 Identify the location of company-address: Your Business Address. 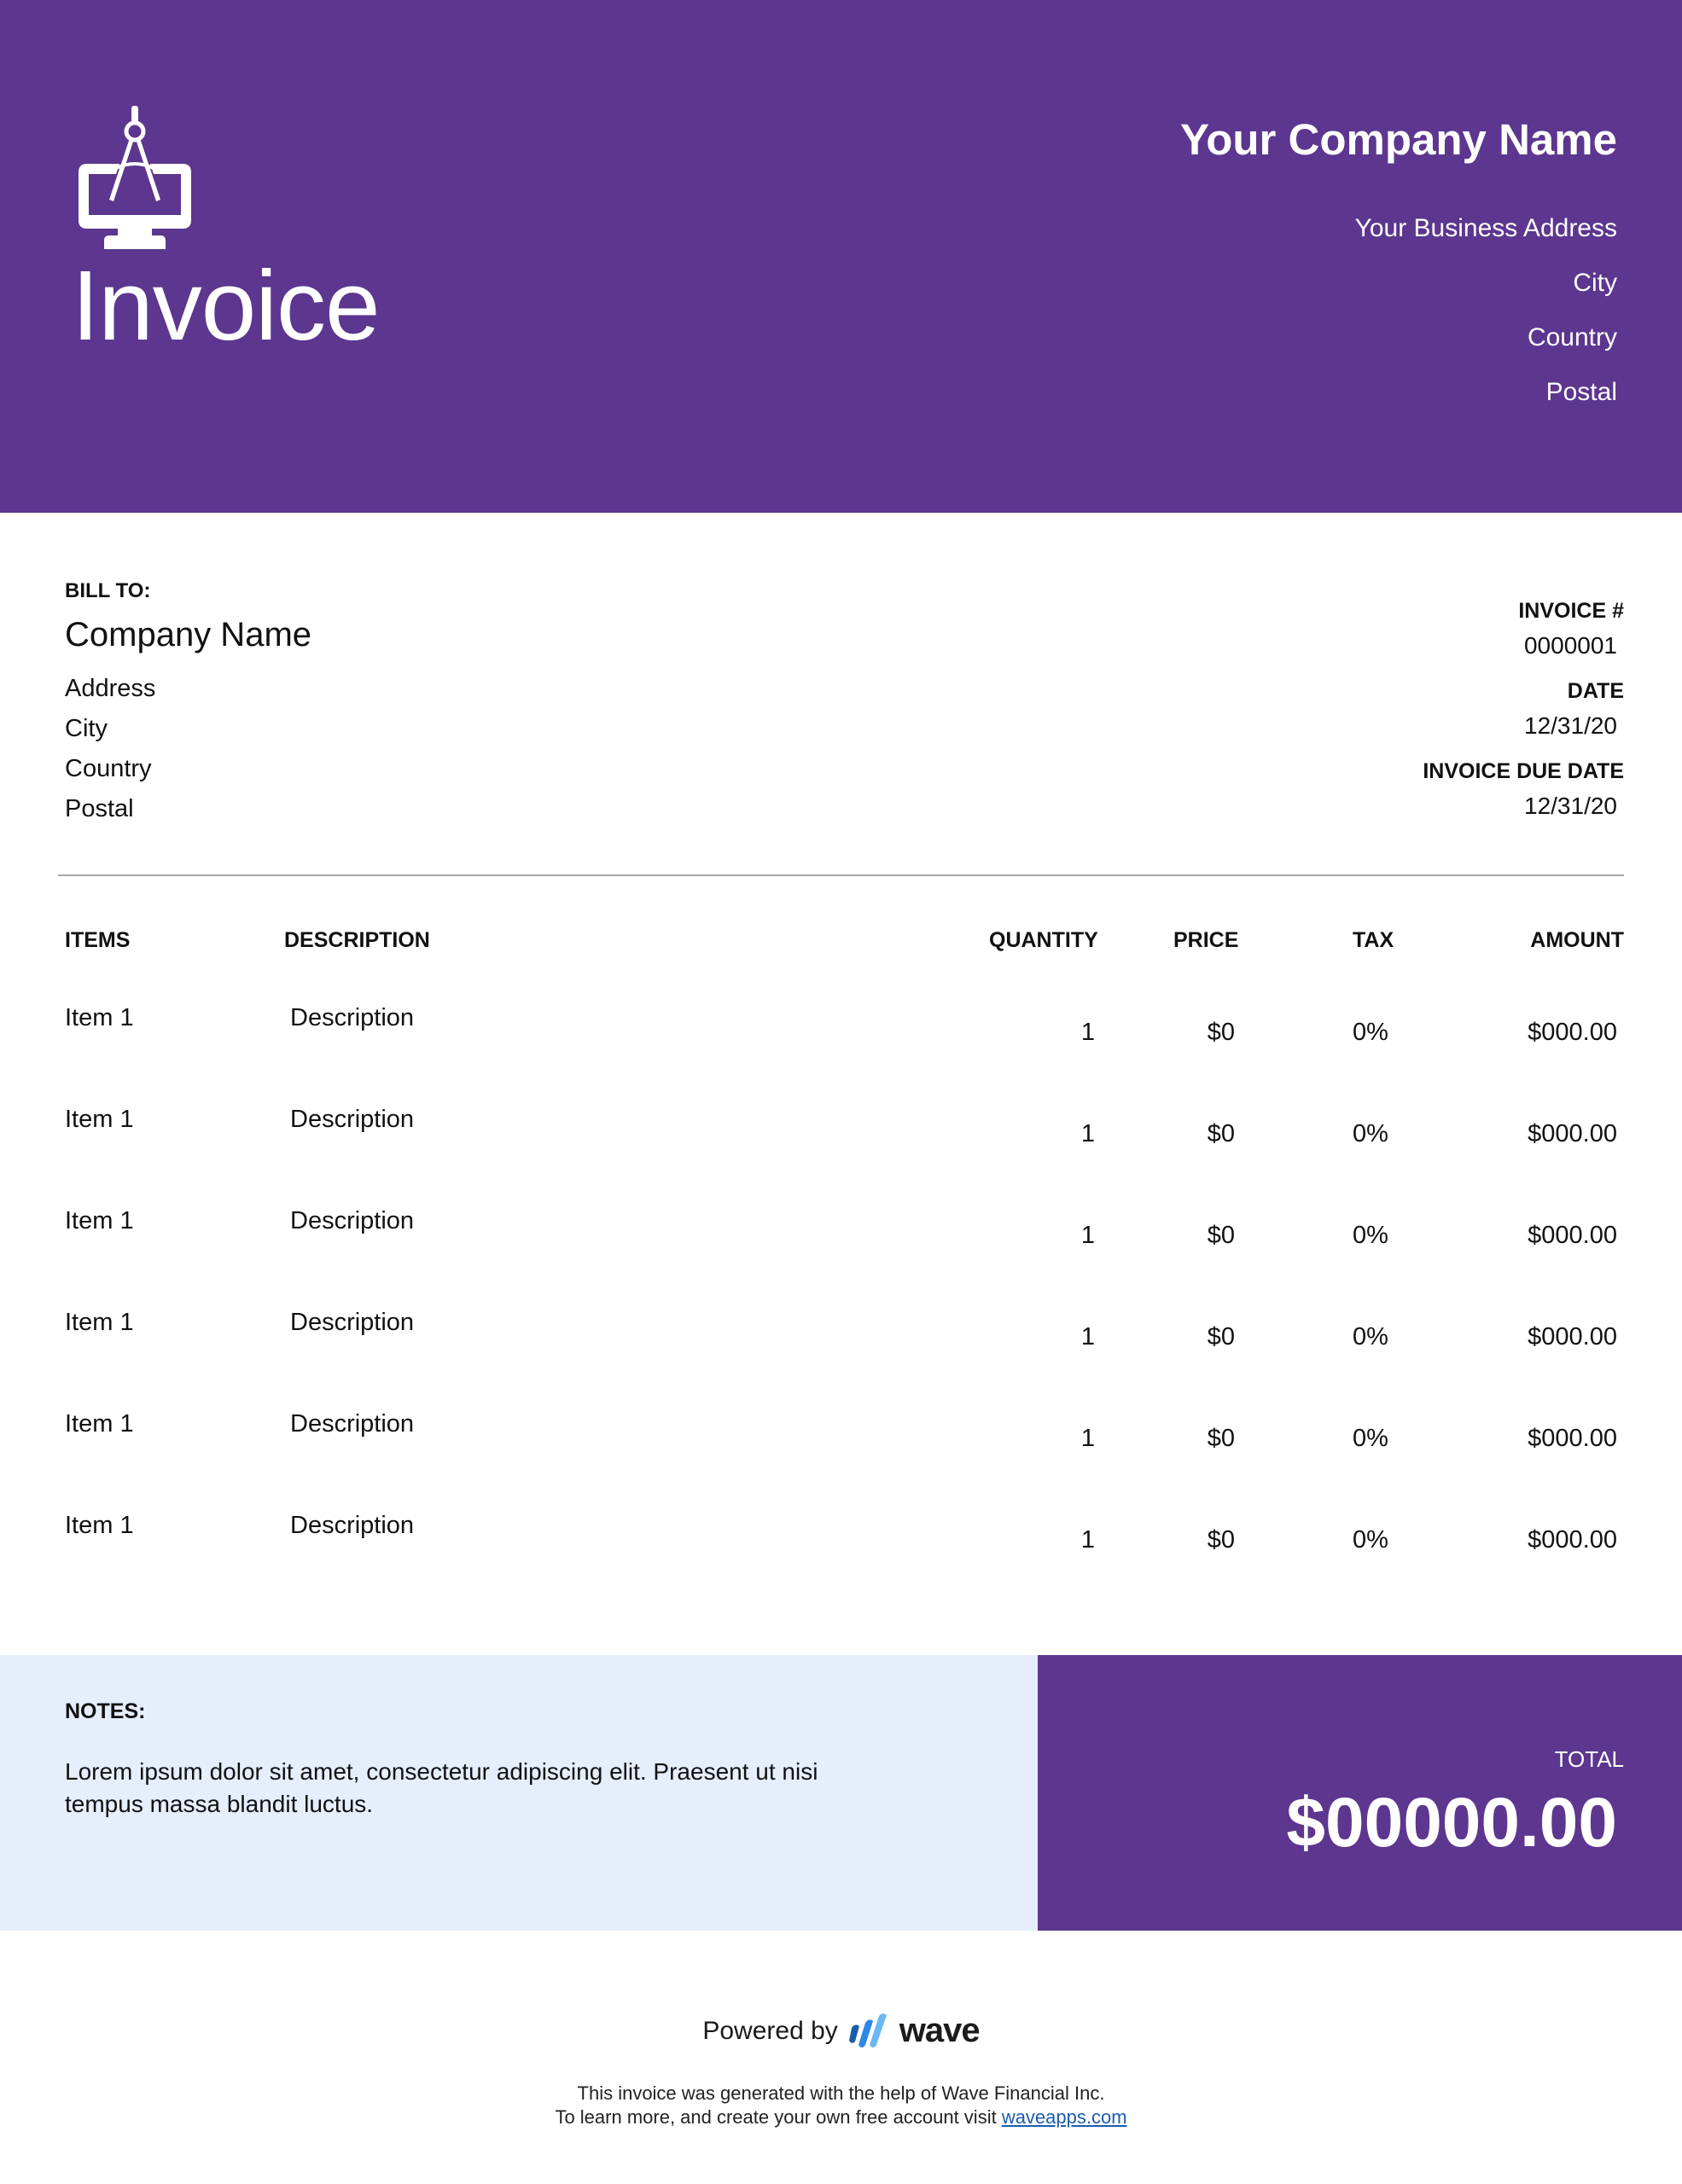
(1485, 228).